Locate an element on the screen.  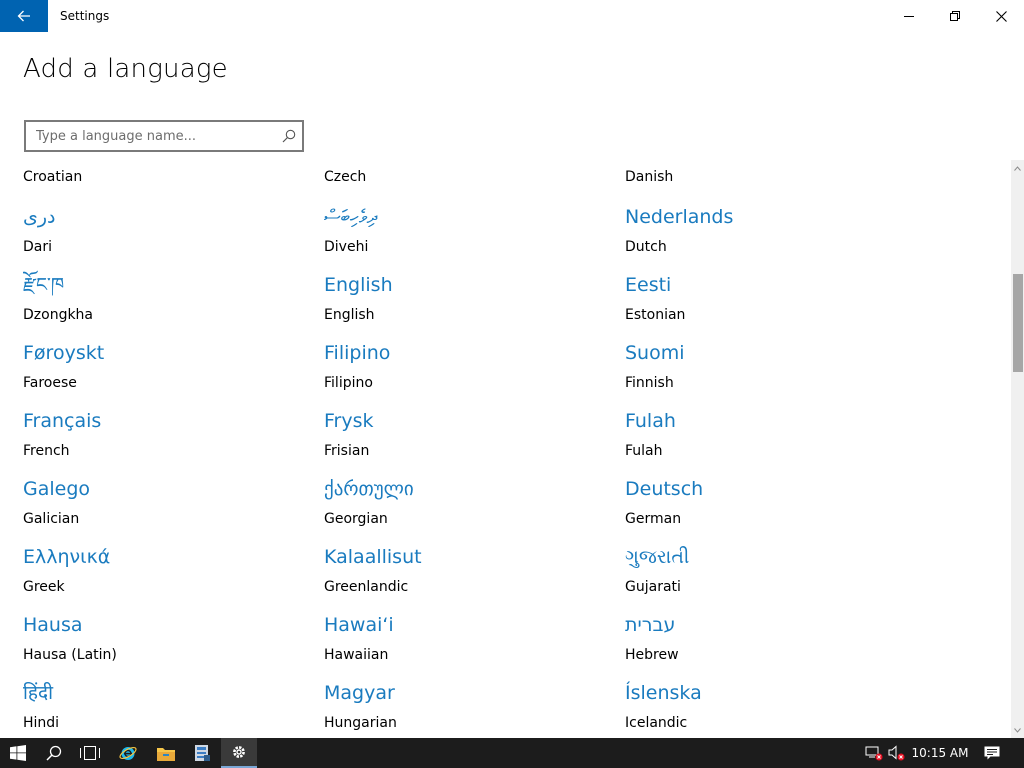
language-native-name: English is located at coordinates (358, 285).